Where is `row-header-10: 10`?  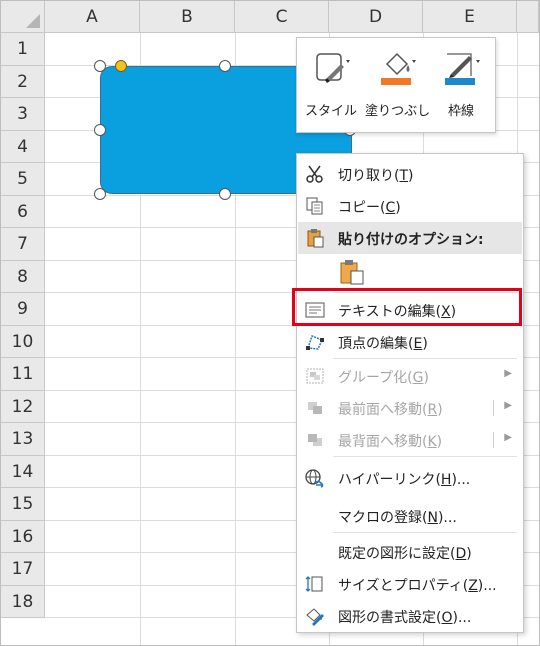
row-header-10: 10 is located at coordinates (23, 341).